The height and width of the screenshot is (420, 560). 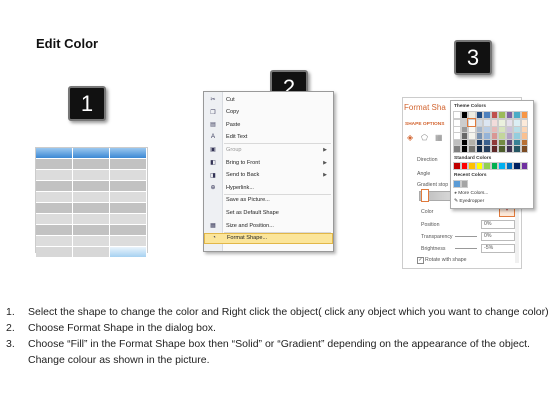 I want to click on gradient-stop-handle, so click(x=425, y=195).